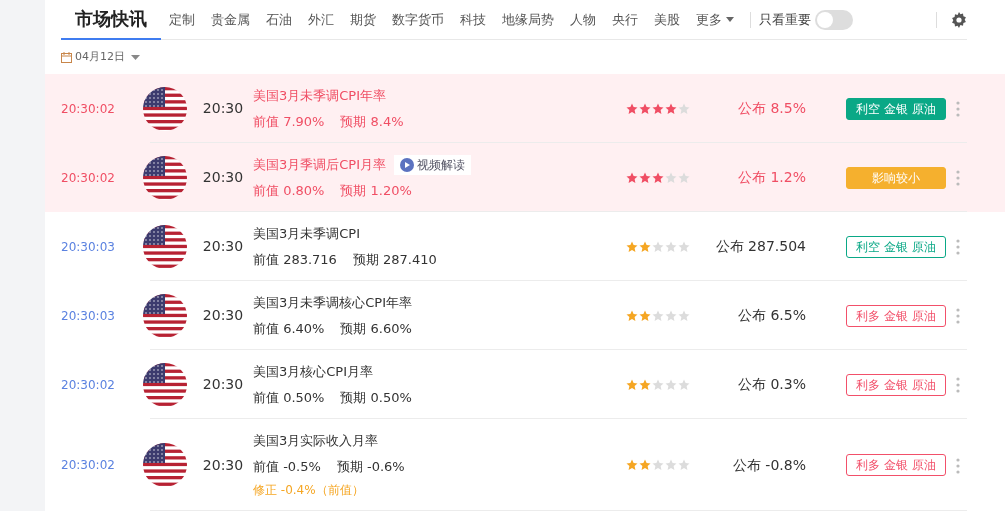 The image size is (1005, 511). Describe the element at coordinates (289, 121) in the screenshot. I see `previous-value: 前值 7.90%` at that location.